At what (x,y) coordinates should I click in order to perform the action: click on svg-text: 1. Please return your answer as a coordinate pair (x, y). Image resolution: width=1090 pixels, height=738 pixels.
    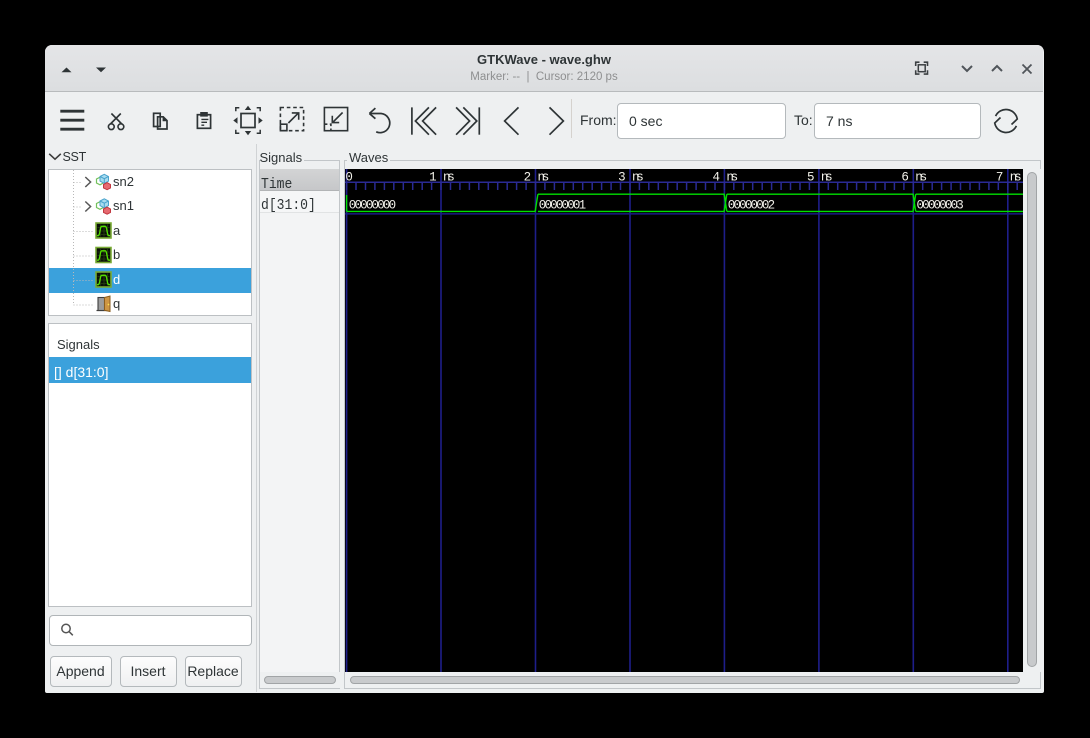
    Looking at the image, I should click on (433, 178).